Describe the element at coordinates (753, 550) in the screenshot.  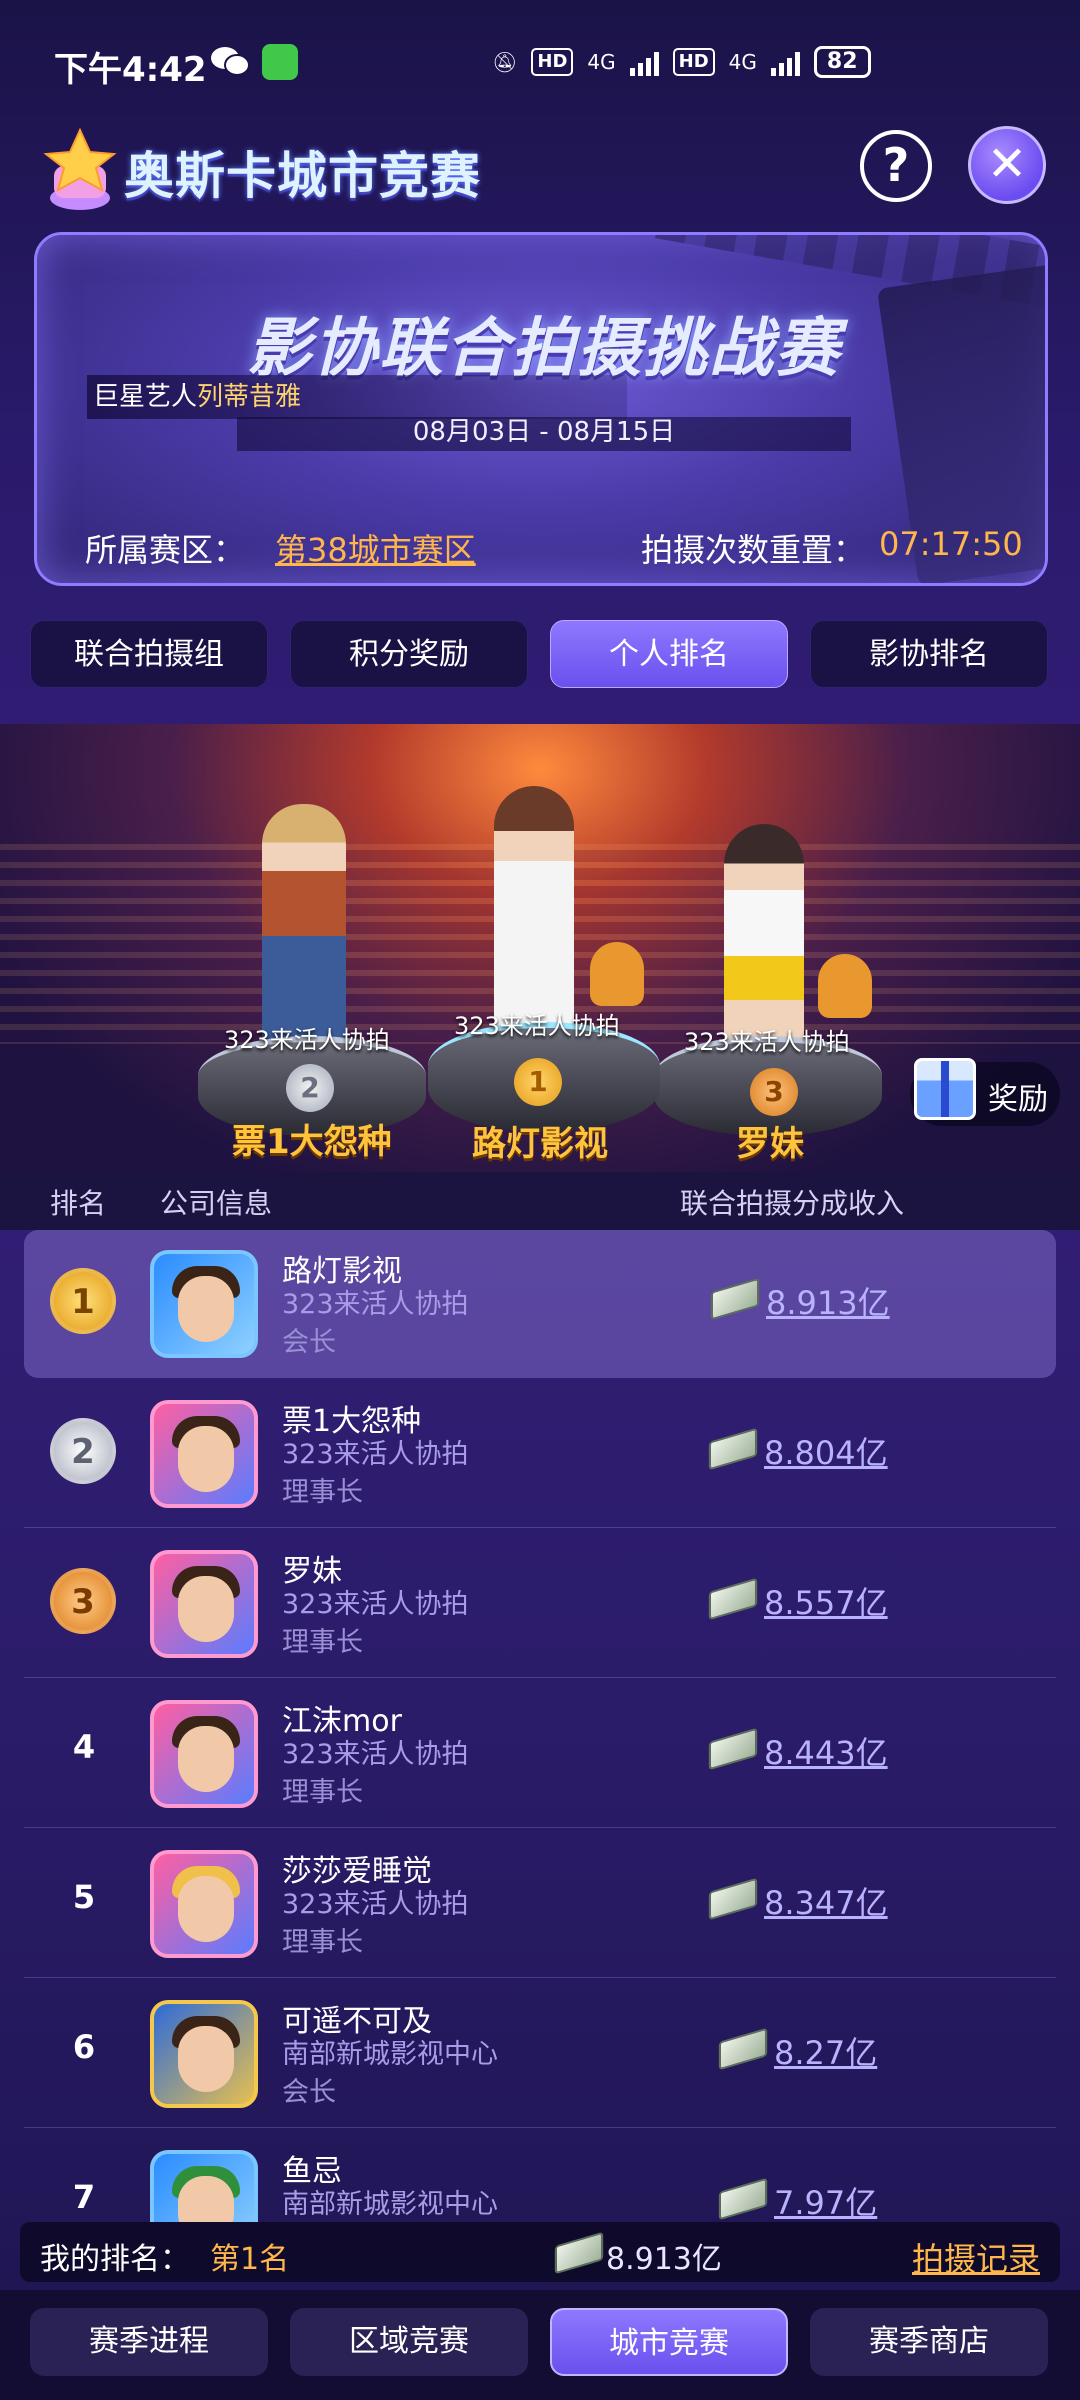
I see `reset-label: 拍摄次数重置：` at that location.